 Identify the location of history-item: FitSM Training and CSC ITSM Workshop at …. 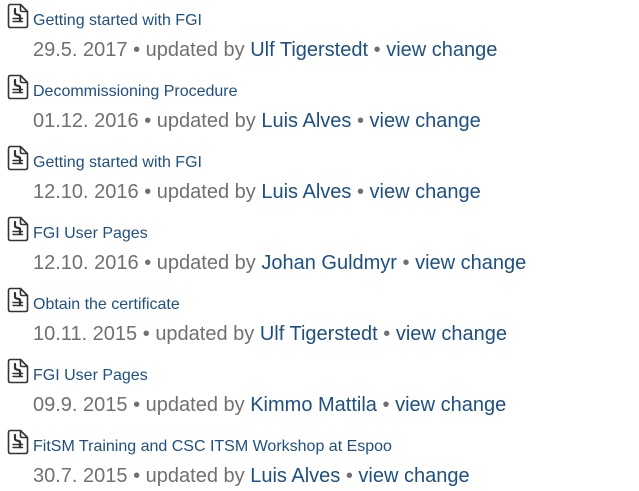
(319, 458).